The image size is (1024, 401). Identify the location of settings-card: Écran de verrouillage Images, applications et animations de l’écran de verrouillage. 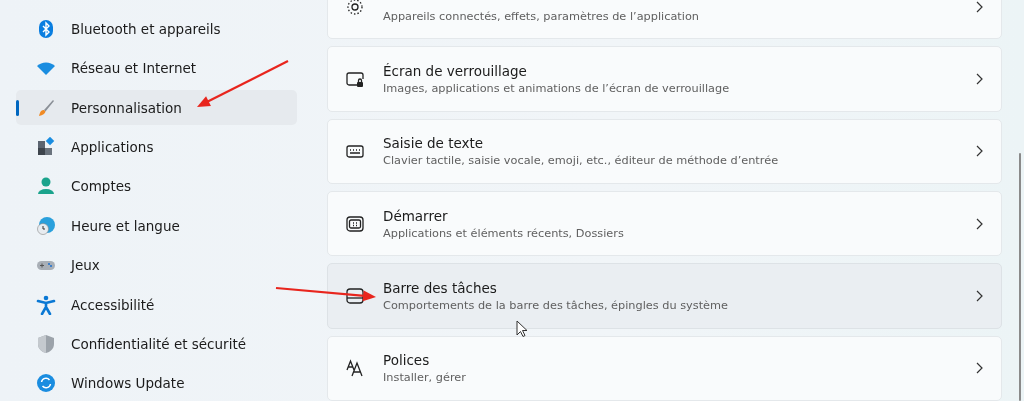
(664, 79).